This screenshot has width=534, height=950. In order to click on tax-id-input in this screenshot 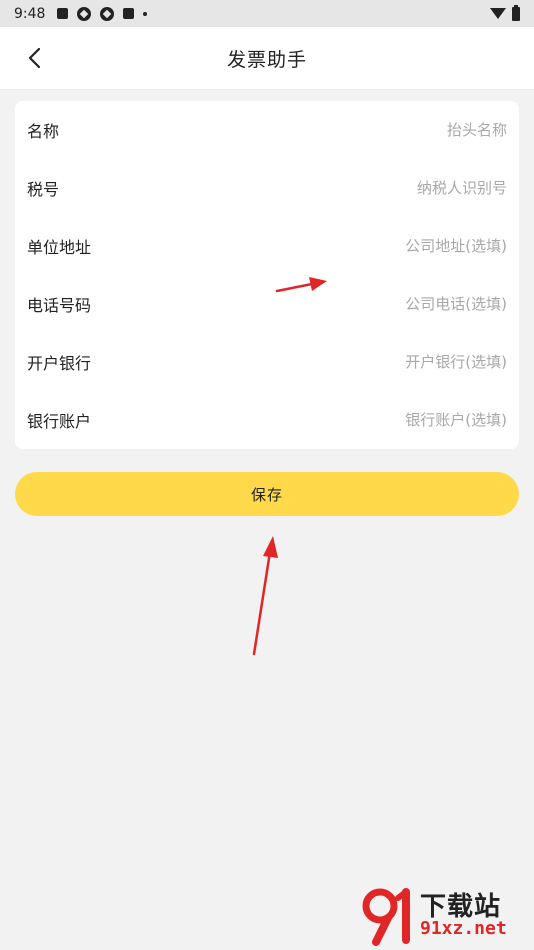, I will do `click(387, 188)`.